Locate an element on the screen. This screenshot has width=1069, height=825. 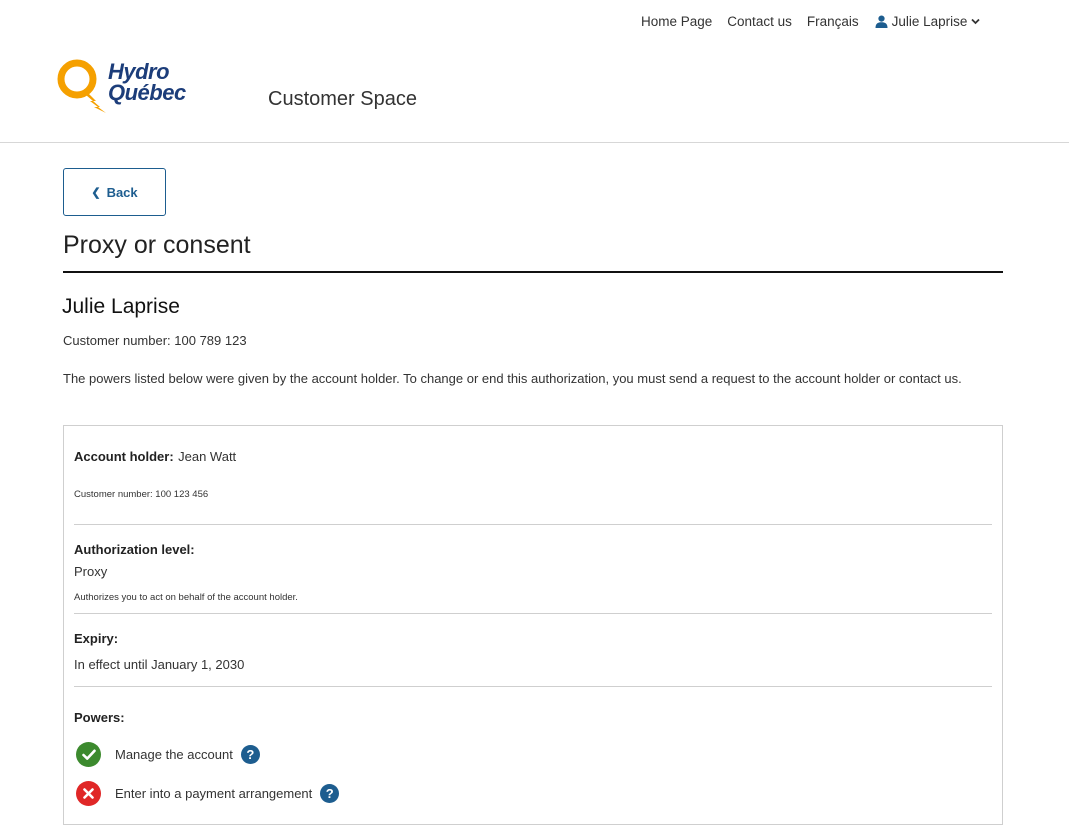
x-icon is located at coordinates (88, 793).